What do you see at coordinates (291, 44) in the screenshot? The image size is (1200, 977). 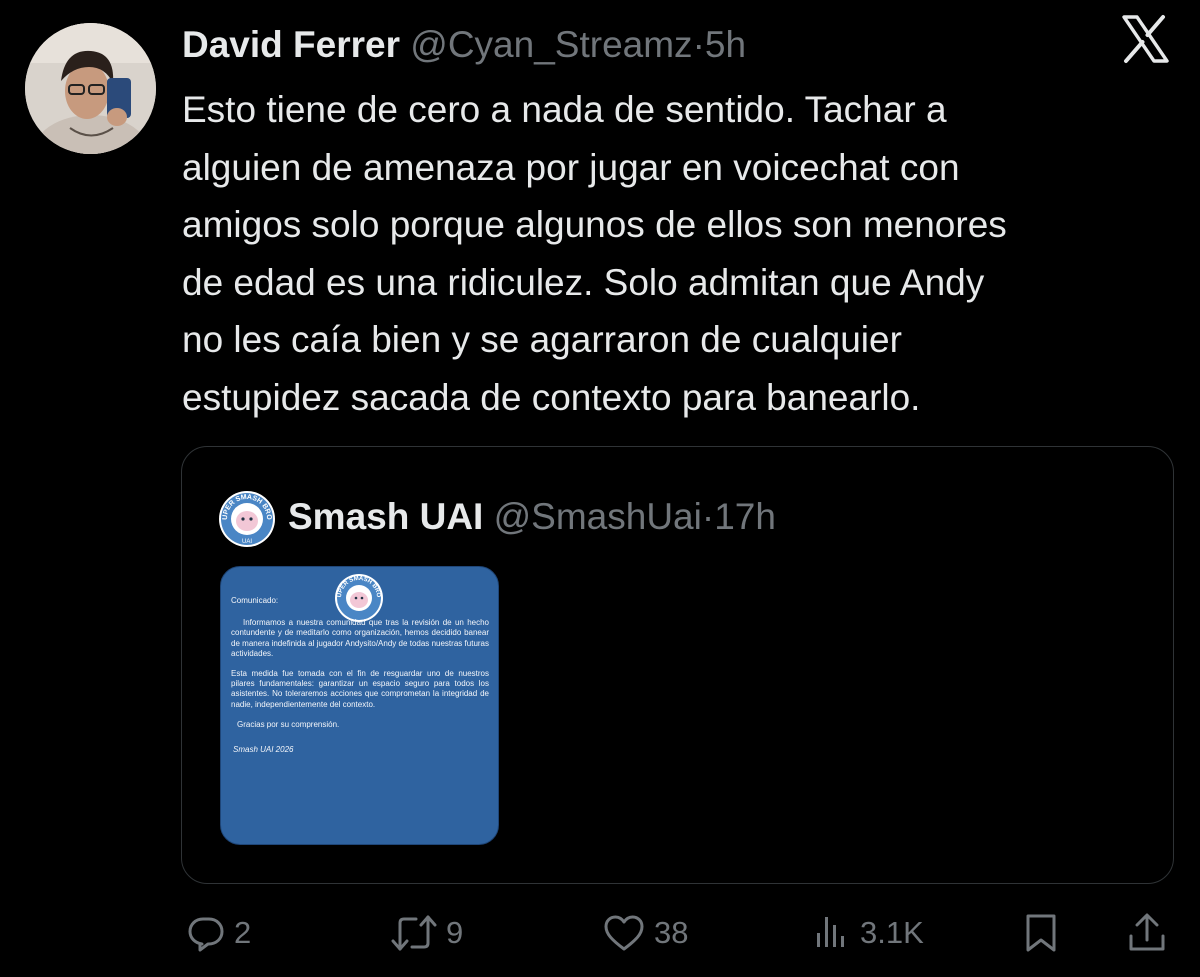 I see `author-name: David Ferrer` at bounding box center [291, 44].